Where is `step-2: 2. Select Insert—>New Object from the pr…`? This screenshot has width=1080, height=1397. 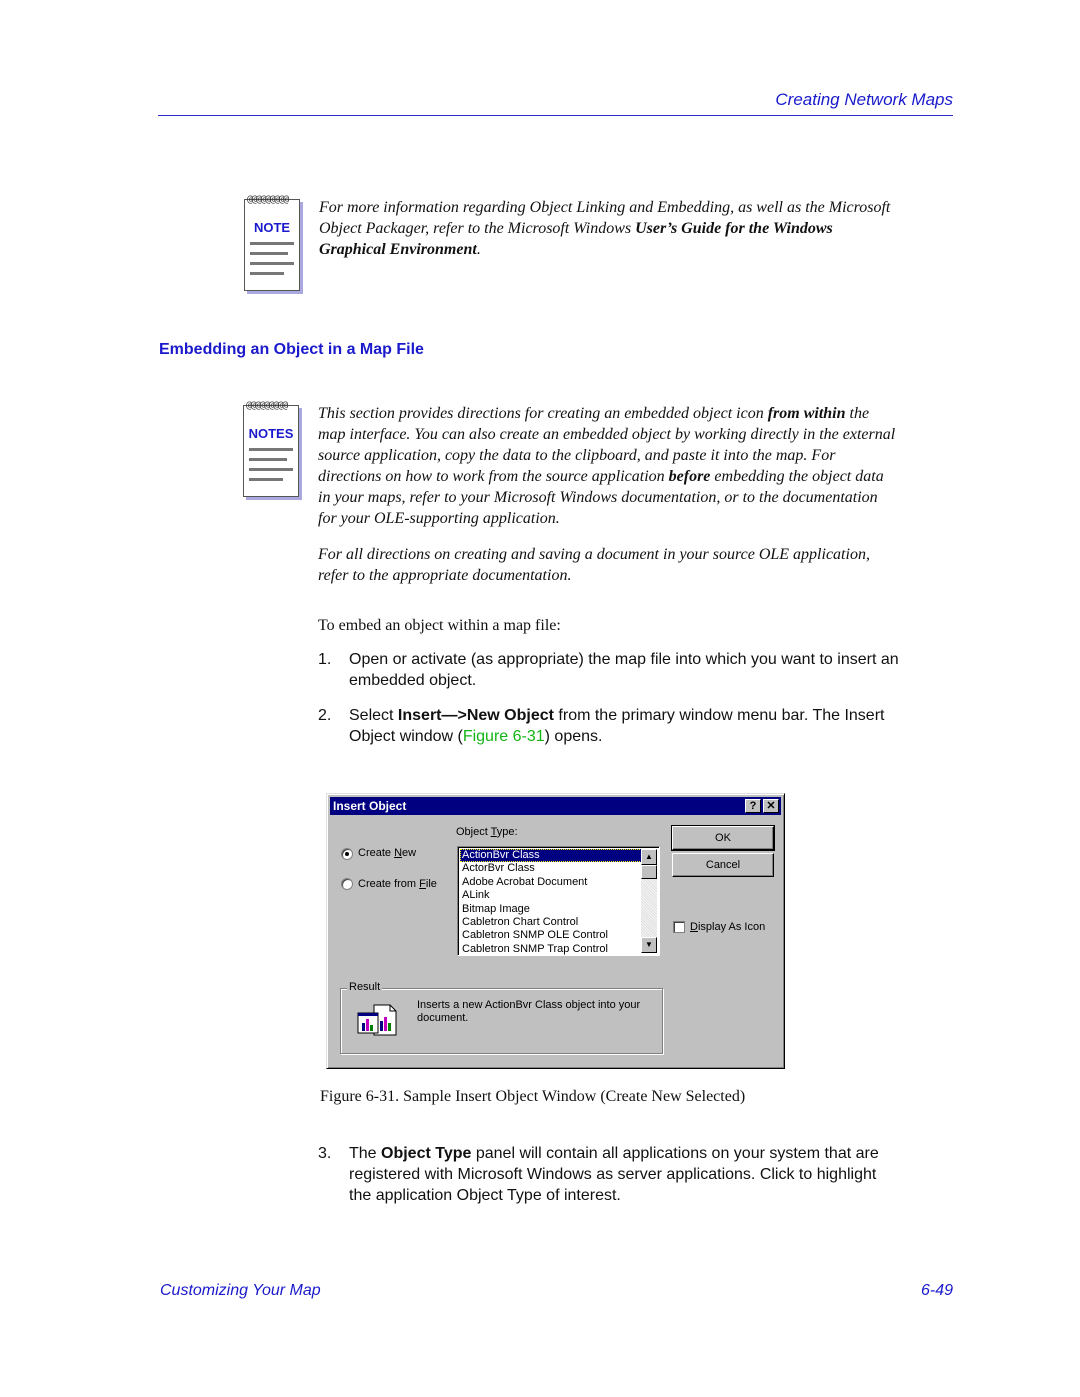 step-2: 2. Select Insert—>New Object from the pr… is located at coordinates (601, 726).